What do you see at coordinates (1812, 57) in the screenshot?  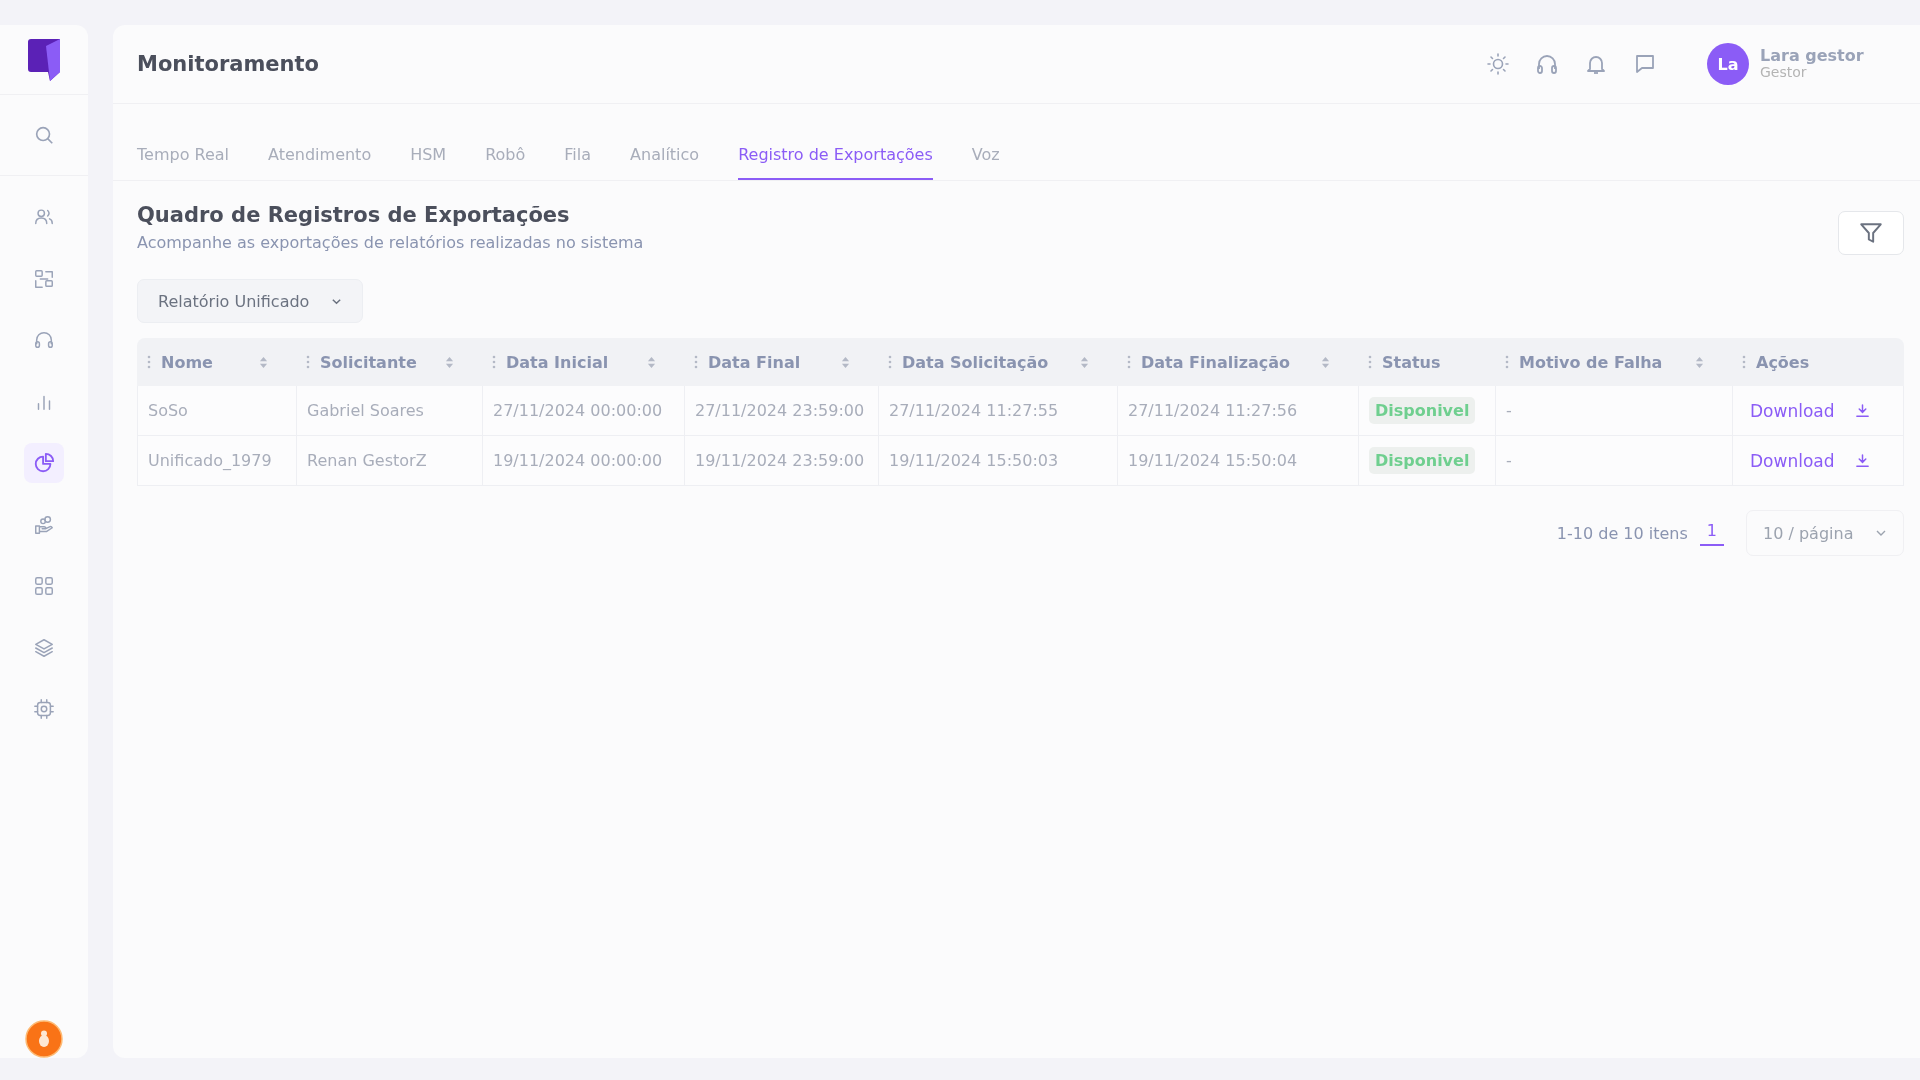 I see `user-name: Lara gestor` at bounding box center [1812, 57].